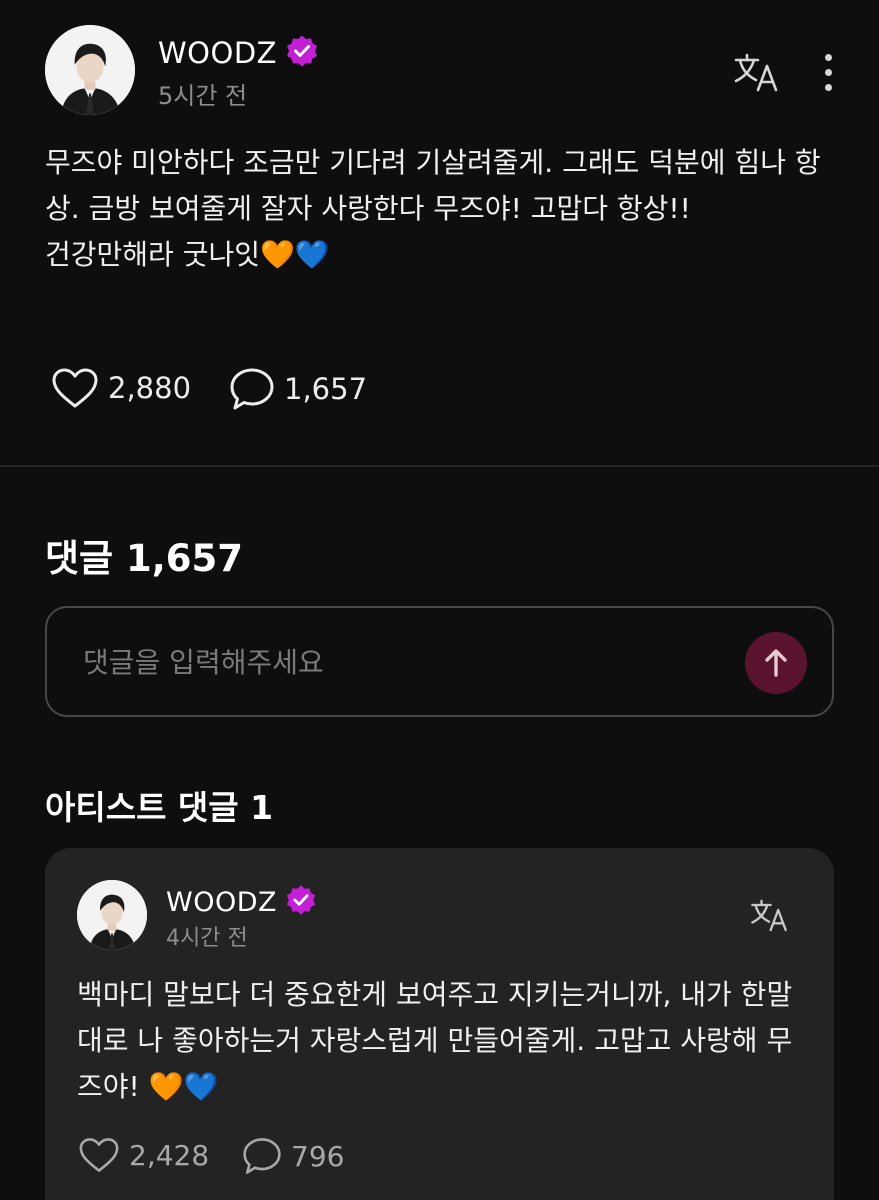 The width and height of the screenshot is (879, 1200). What do you see at coordinates (150, 388) in the screenshot?
I see `like-count: 2,880` at bounding box center [150, 388].